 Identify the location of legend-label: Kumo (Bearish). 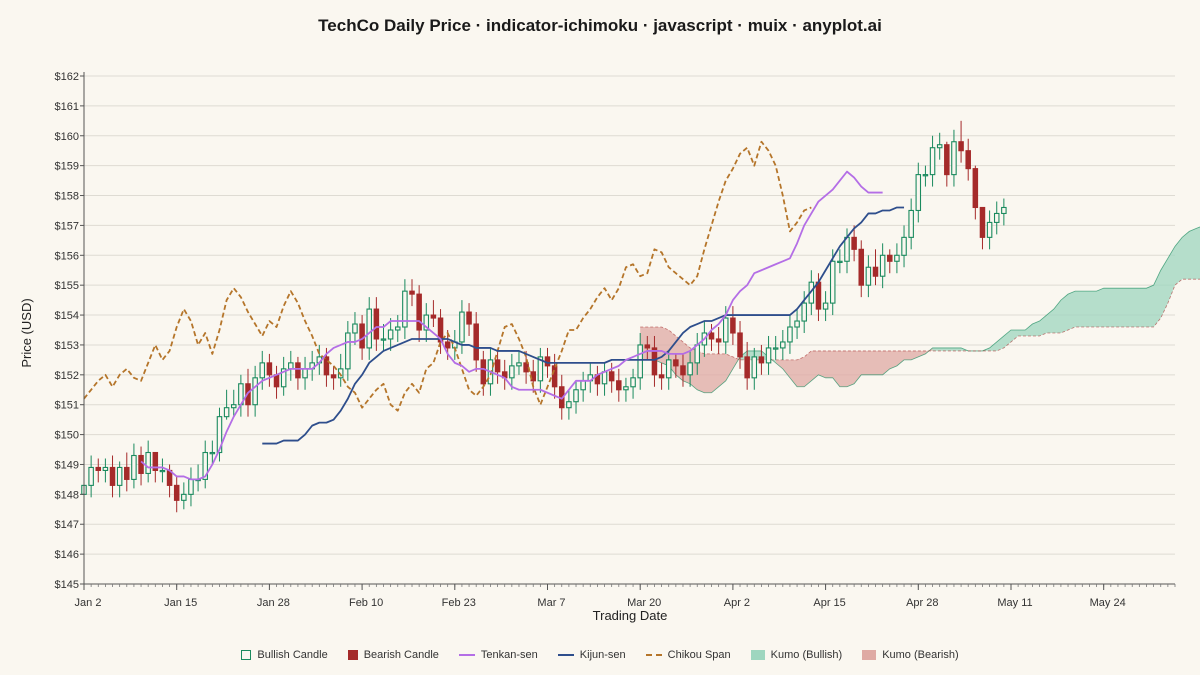
(920, 655).